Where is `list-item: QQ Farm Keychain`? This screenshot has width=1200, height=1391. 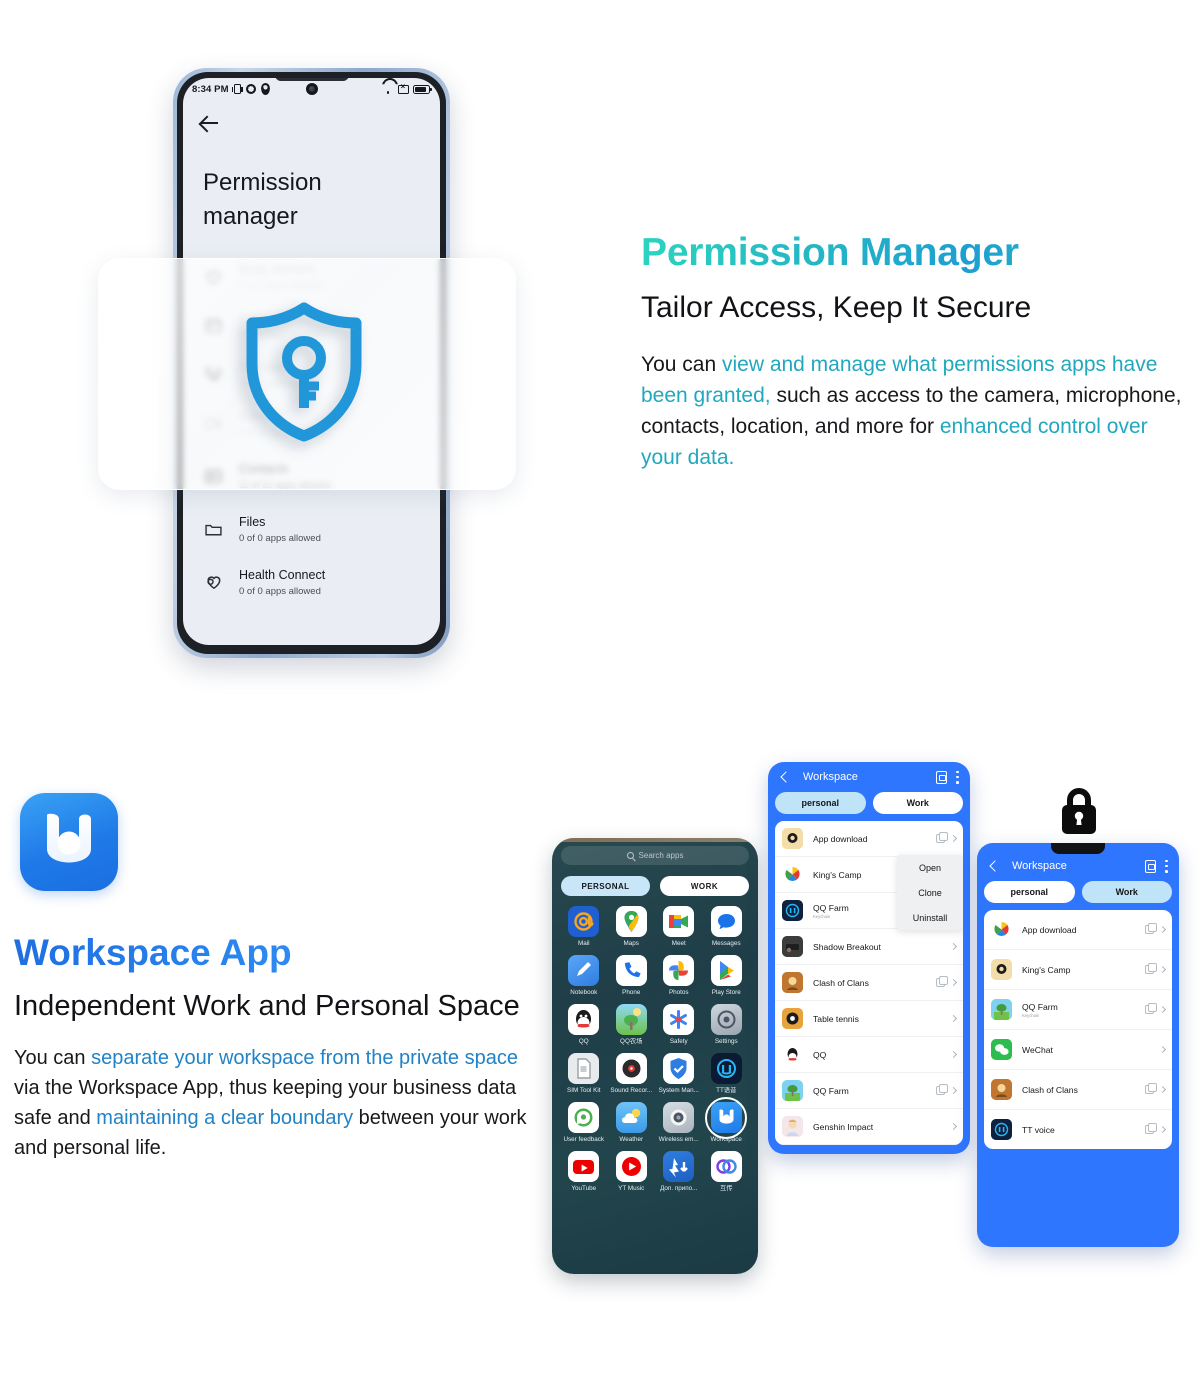
list-item: QQ Farm Keychain is located at coordinates (1078, 1010).